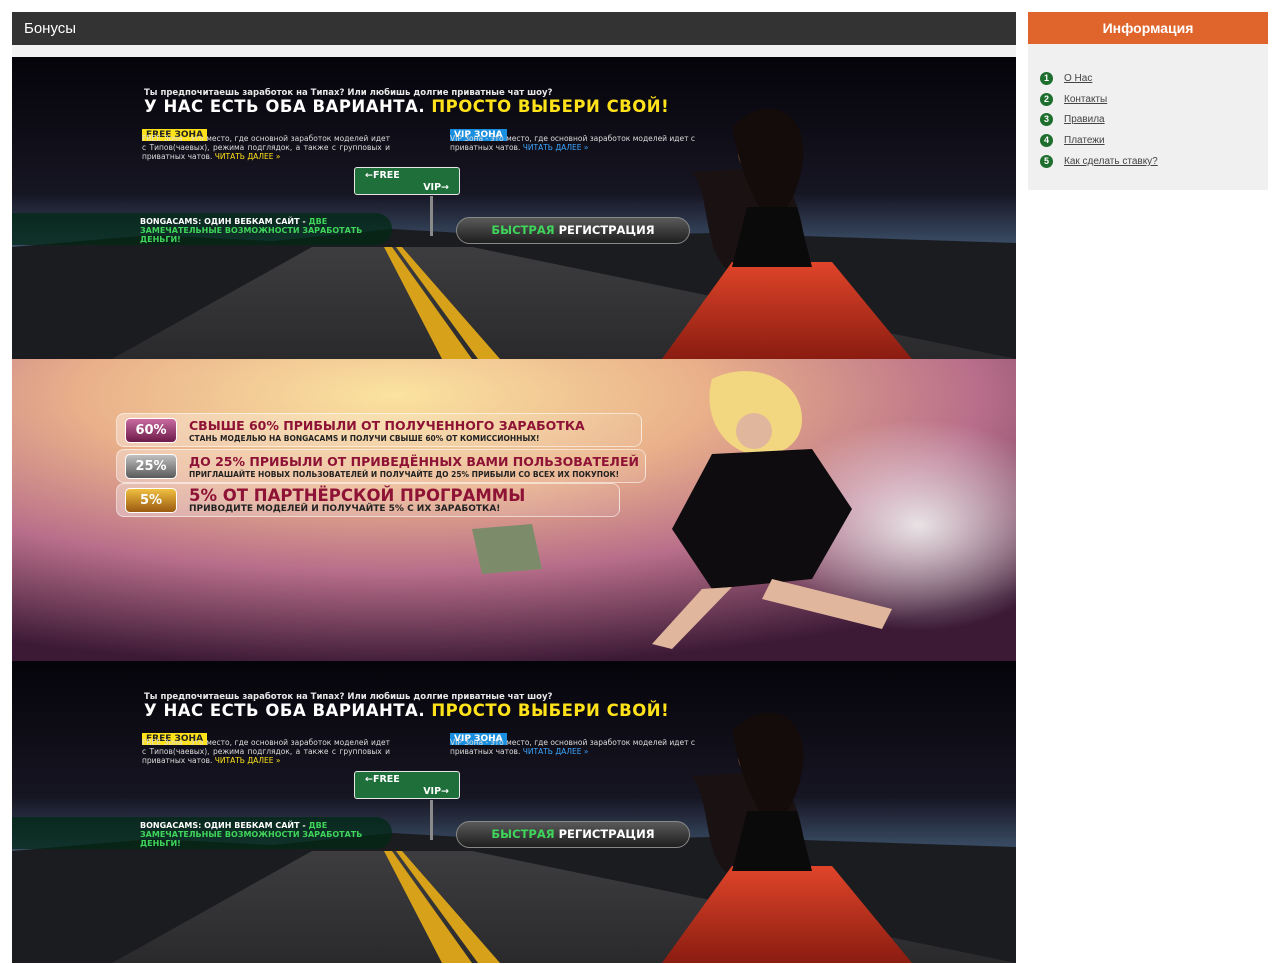 Image resolution: width=1280 pixels, height=964 pixels. I want to click on number-badge: 2, so click(1046, 99).